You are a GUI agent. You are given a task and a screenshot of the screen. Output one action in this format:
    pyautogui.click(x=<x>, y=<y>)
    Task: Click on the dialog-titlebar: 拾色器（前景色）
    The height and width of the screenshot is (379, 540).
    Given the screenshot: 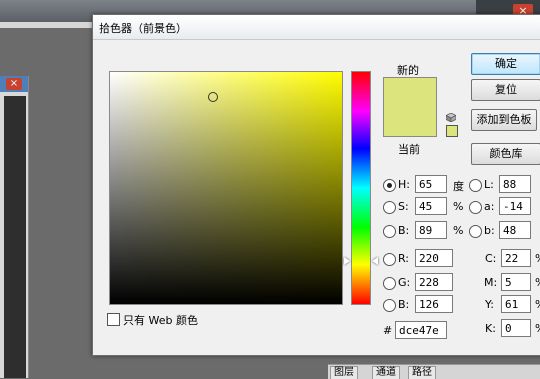 What is the action you would take?
    pyautogui.click(x=316, y=27)
    